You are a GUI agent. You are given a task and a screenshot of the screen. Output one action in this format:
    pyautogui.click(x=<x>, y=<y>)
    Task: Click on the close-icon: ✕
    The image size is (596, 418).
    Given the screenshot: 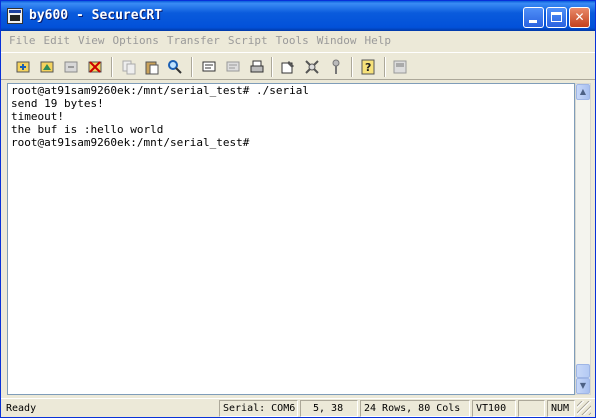 What is the action you would take?
    pyautogui.click(x=579, y=17)
    